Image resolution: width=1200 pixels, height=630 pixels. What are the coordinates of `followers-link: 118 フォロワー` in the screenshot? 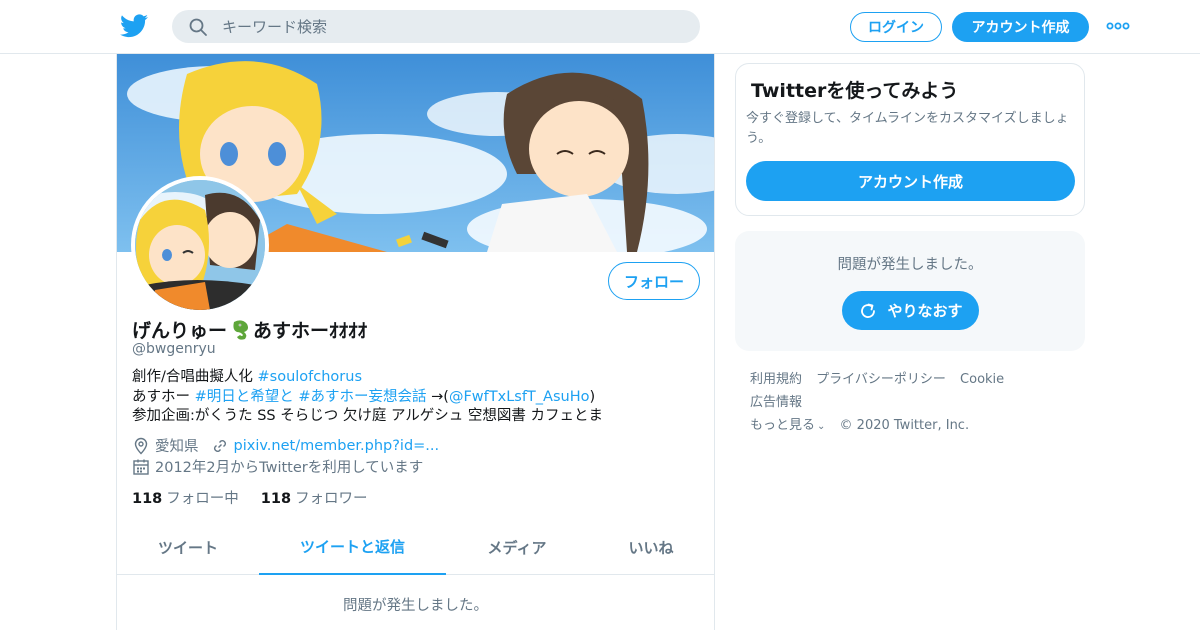 It's located at (314, 497).